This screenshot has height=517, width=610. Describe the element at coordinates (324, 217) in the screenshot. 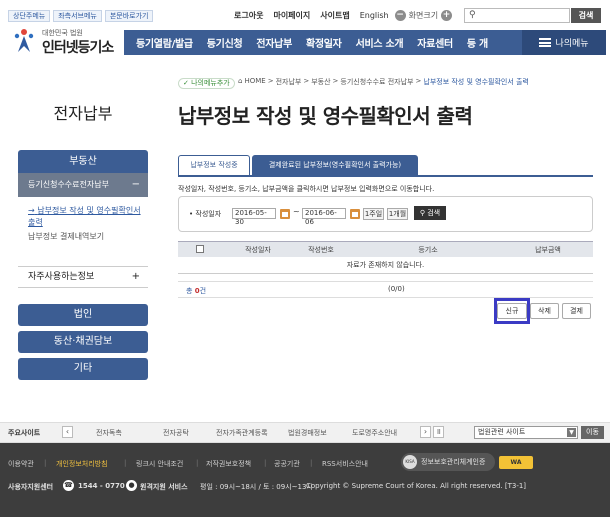

I see `end-date-input: 2016-06-06` at that location.